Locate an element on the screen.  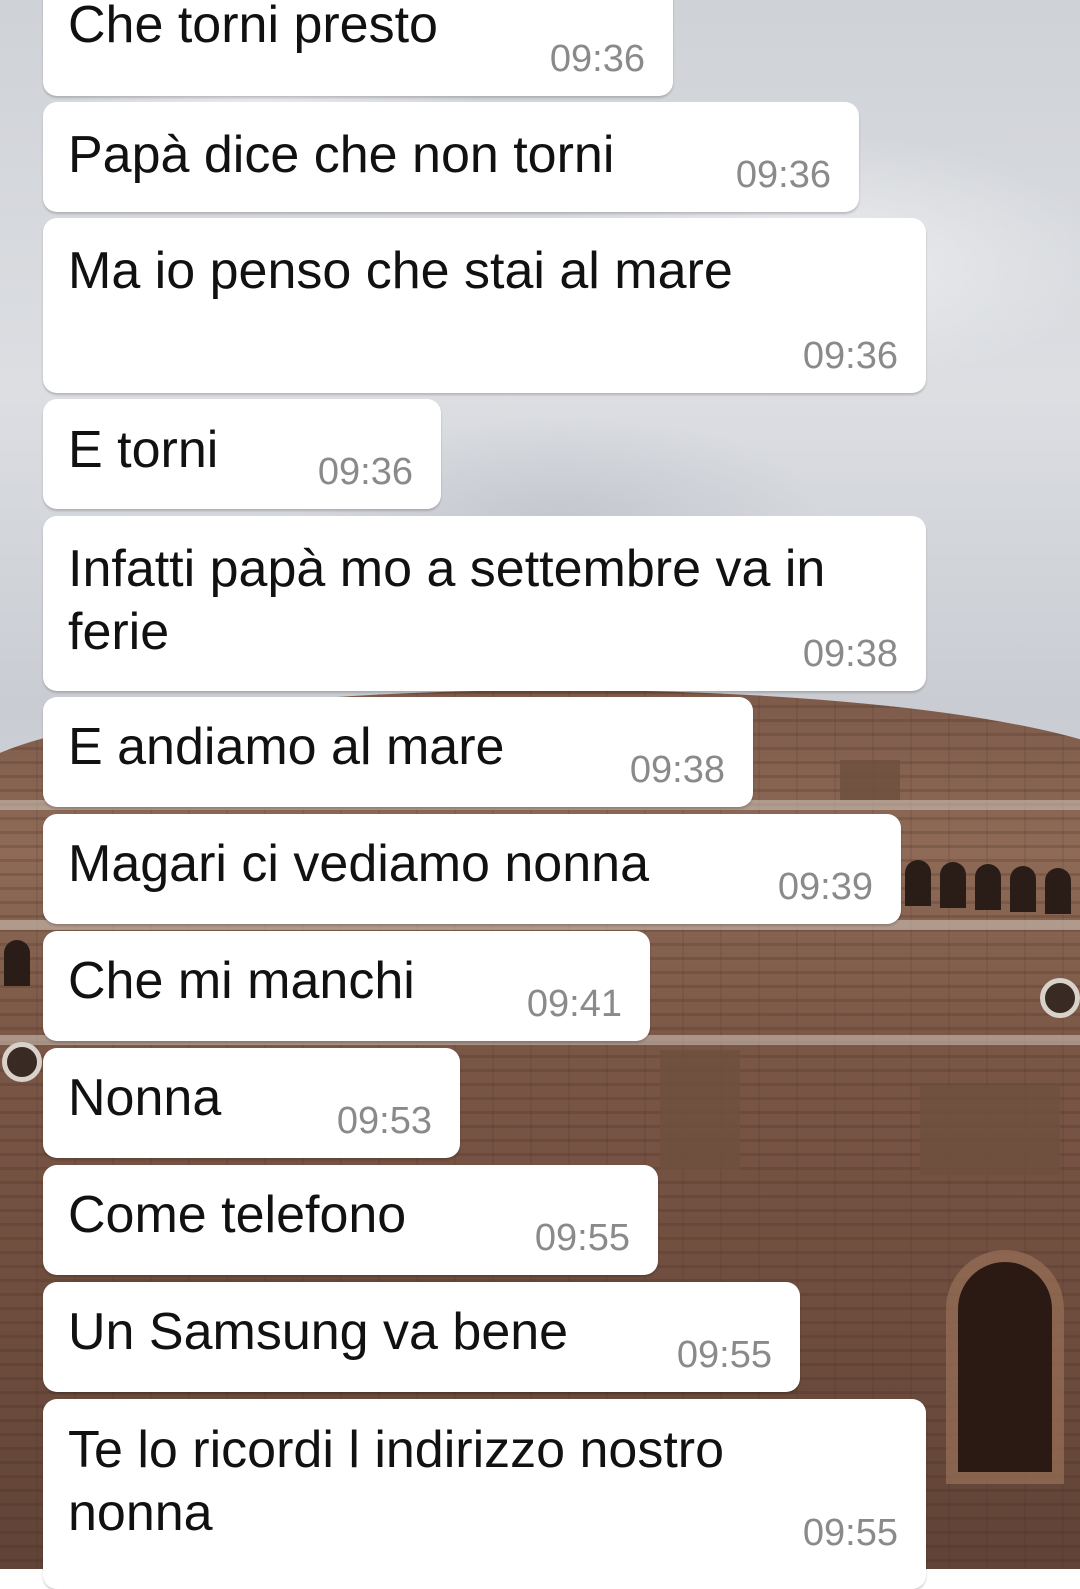
message-text: Papà dice che non torni is located at coordinates (341, 155).